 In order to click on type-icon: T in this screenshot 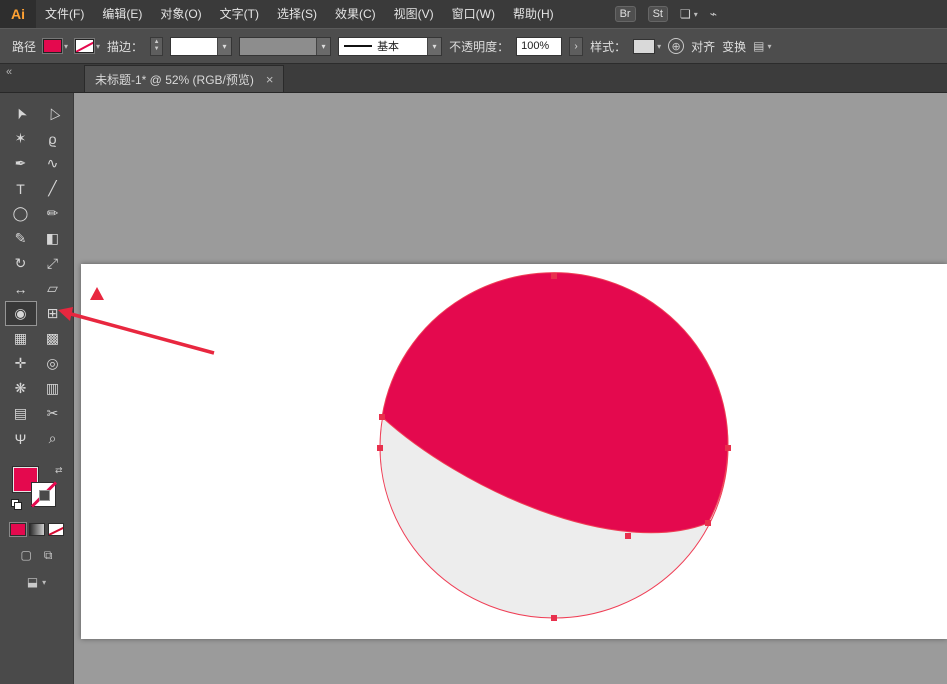, I will do `click(20, 188)`.